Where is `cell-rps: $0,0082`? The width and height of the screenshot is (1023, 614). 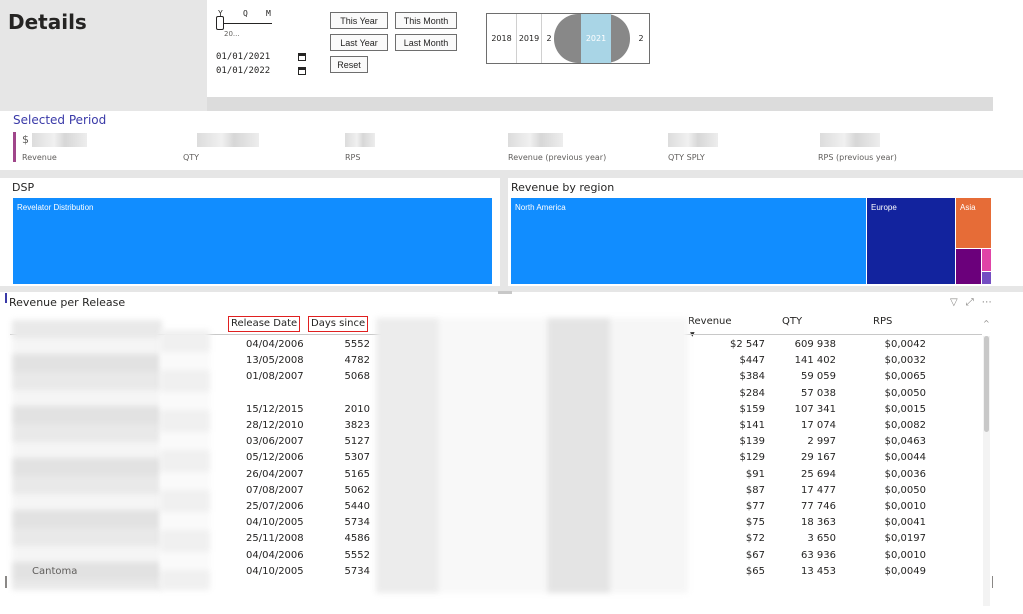 cell-rps: $0,0082 is located at coordinates (905, 425).